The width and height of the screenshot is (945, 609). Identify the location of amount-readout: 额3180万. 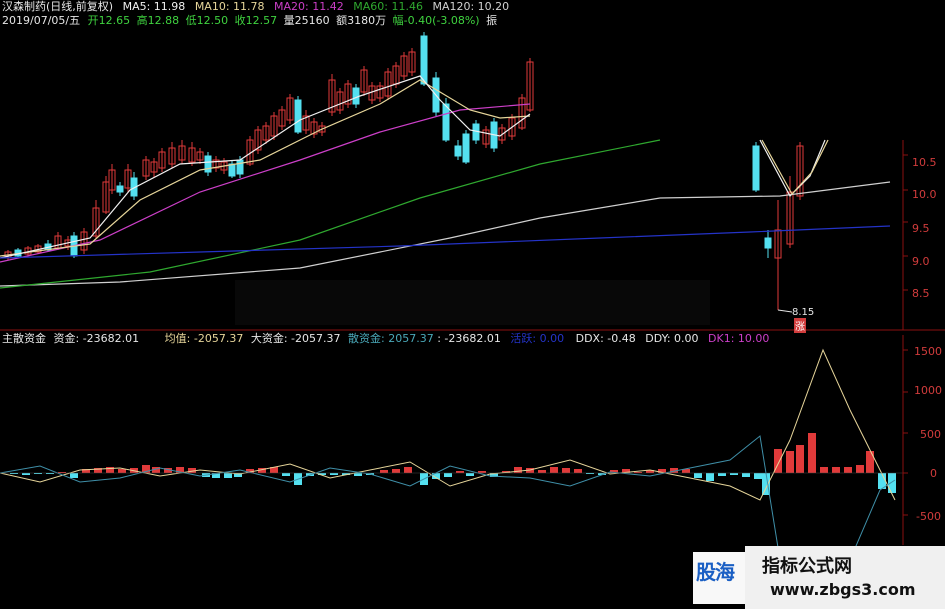
(361, 20).